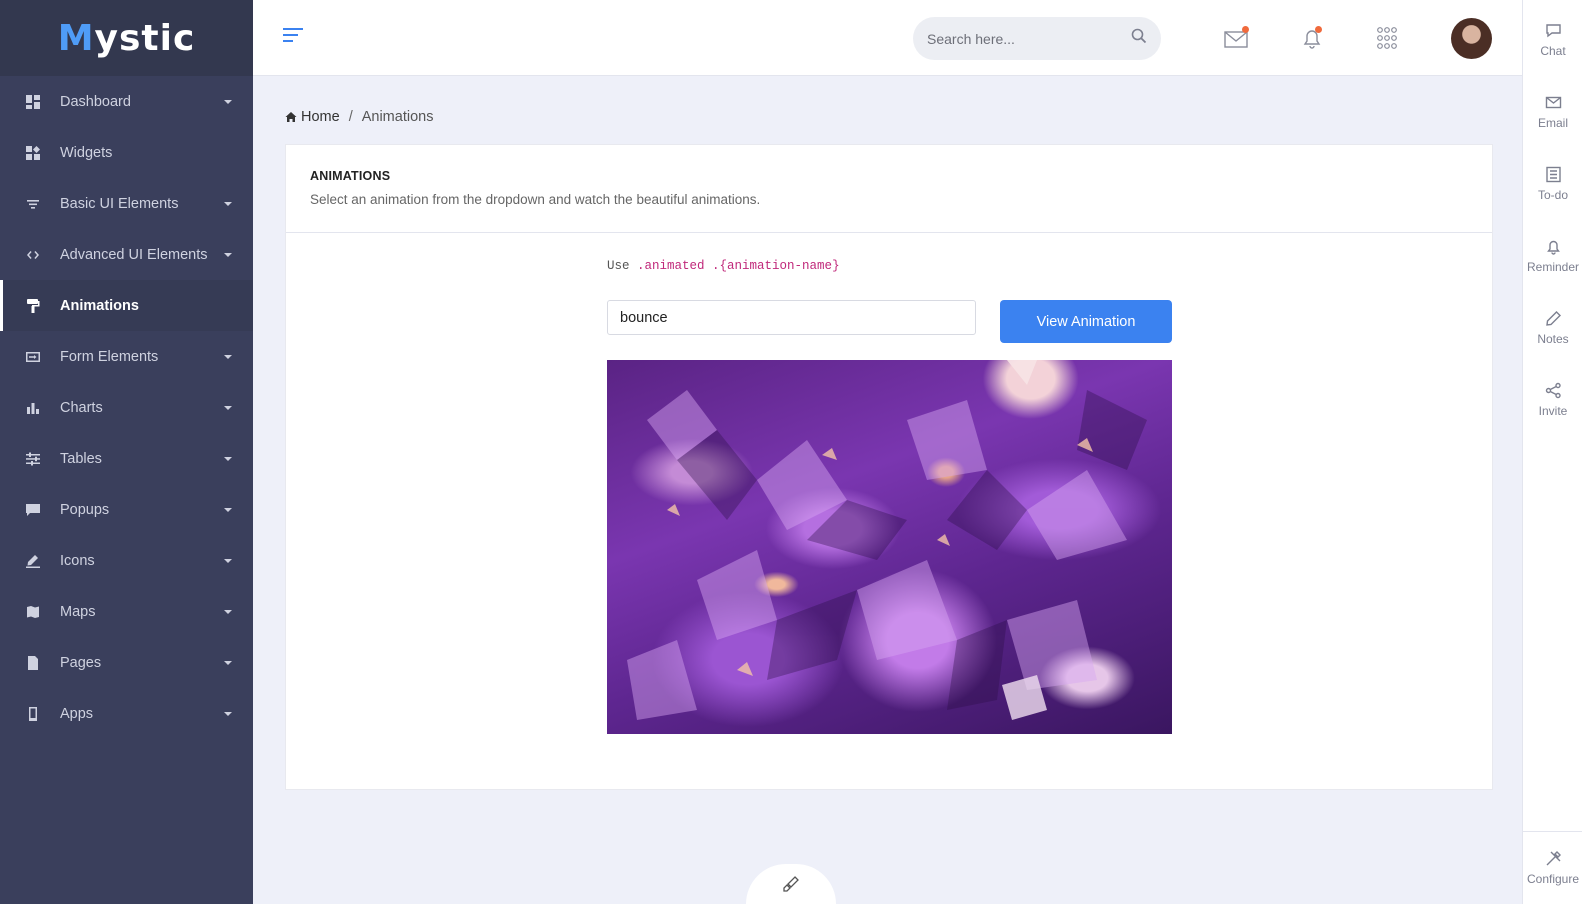 This screenshot has width=1582, height=904. Describe the element at coordinates (1552, 867) in the screenshot. I see `quick-configure: Configure` at that location.